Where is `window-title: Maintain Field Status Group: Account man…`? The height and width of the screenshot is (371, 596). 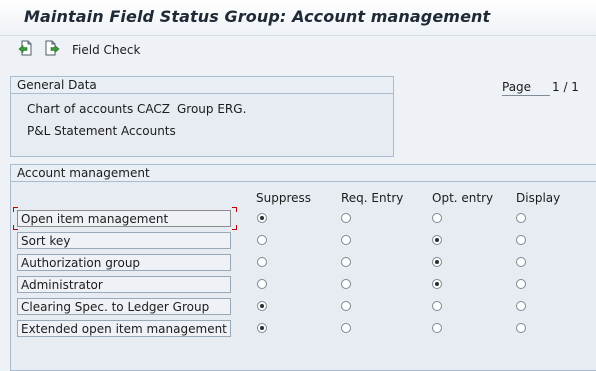 window-title: Maintain Field Status Group: Account man… is located at coordinates (257, 16).